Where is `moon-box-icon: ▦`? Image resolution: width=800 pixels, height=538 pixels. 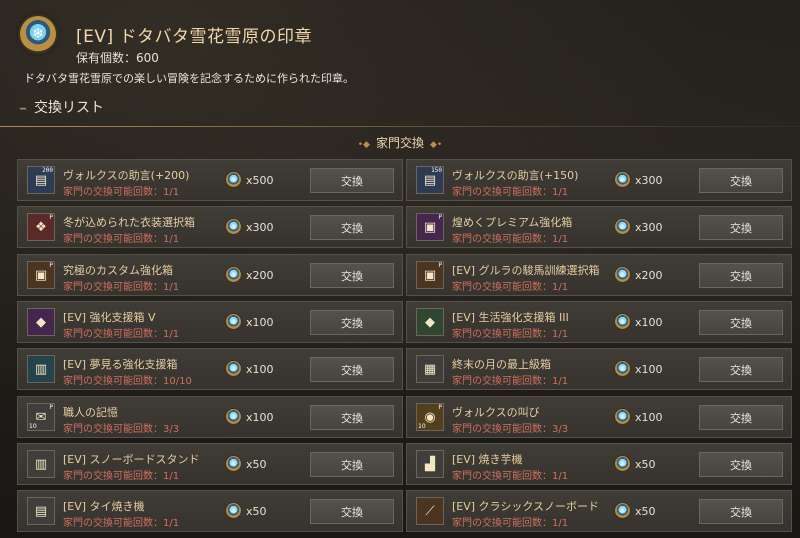
moon-box-icon: ▦ is located at coordinates (430, 369).